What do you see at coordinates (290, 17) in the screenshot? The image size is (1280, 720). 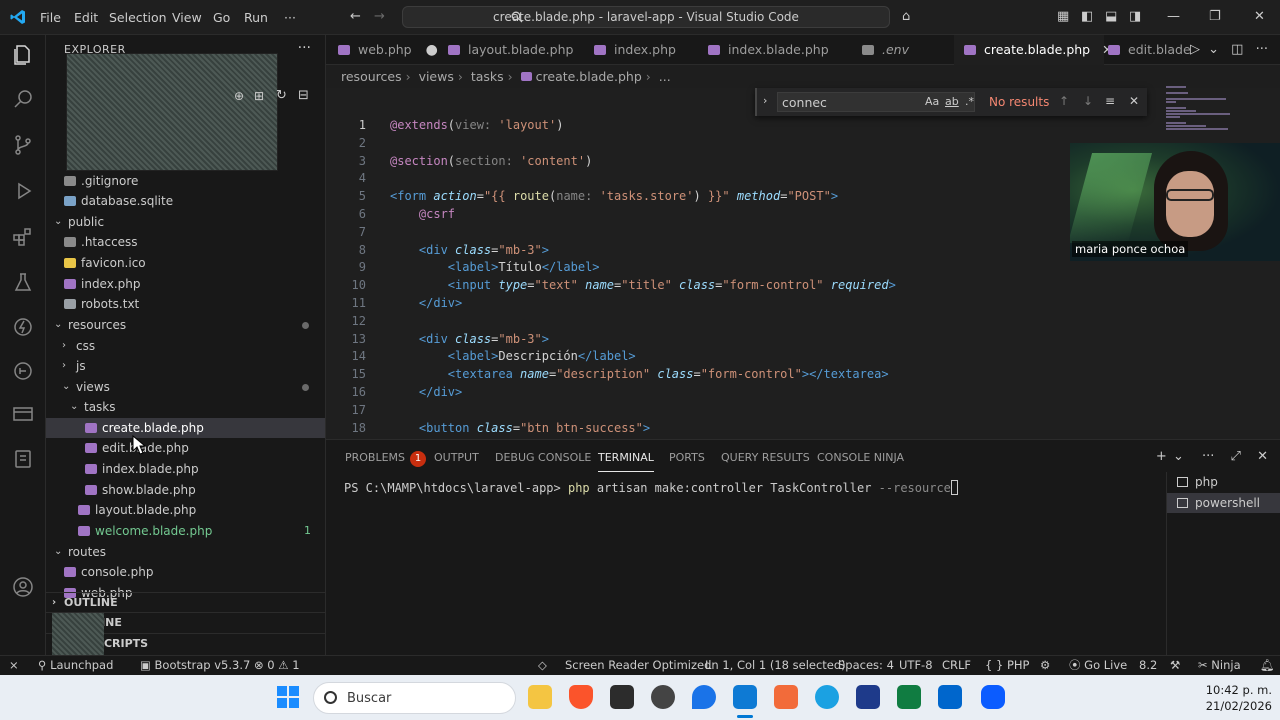 I see `menu-more: ···` at bounding box center [290, 17].